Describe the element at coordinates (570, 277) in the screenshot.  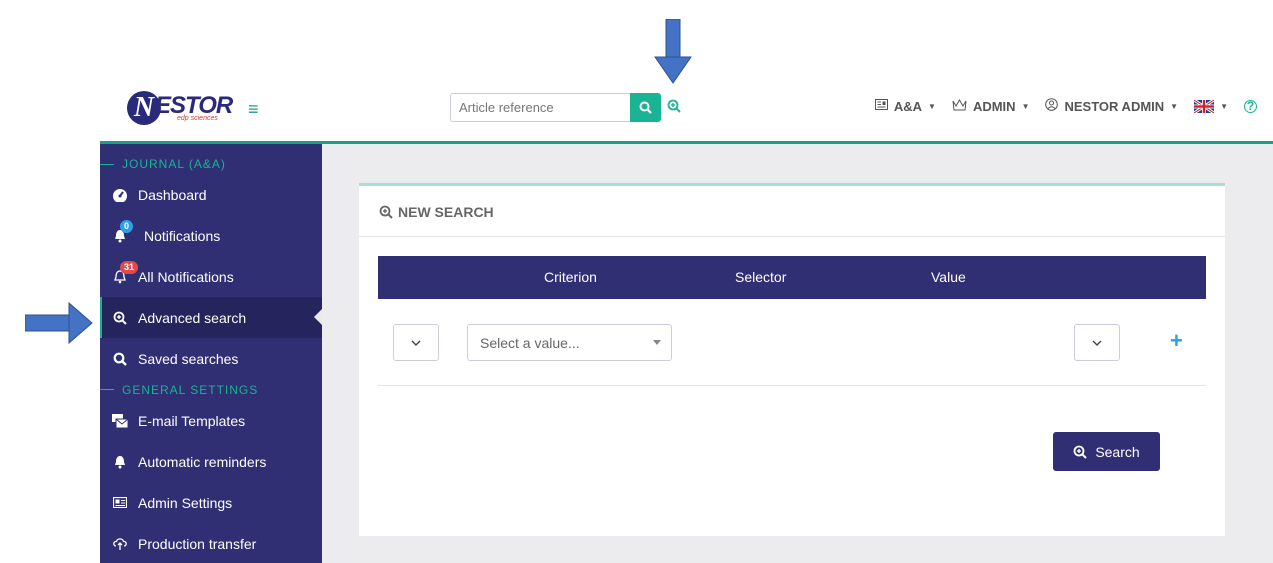
I see `column-header-criterion: Criterion` at that location.